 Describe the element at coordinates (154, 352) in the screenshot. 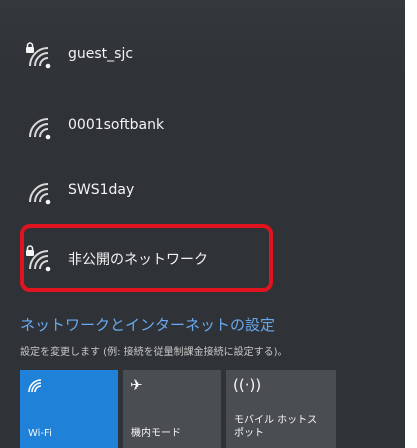

I see `network-settings-description: 設定を変更します (例: 接続を従量制課金接続に設定する)。` at that location.